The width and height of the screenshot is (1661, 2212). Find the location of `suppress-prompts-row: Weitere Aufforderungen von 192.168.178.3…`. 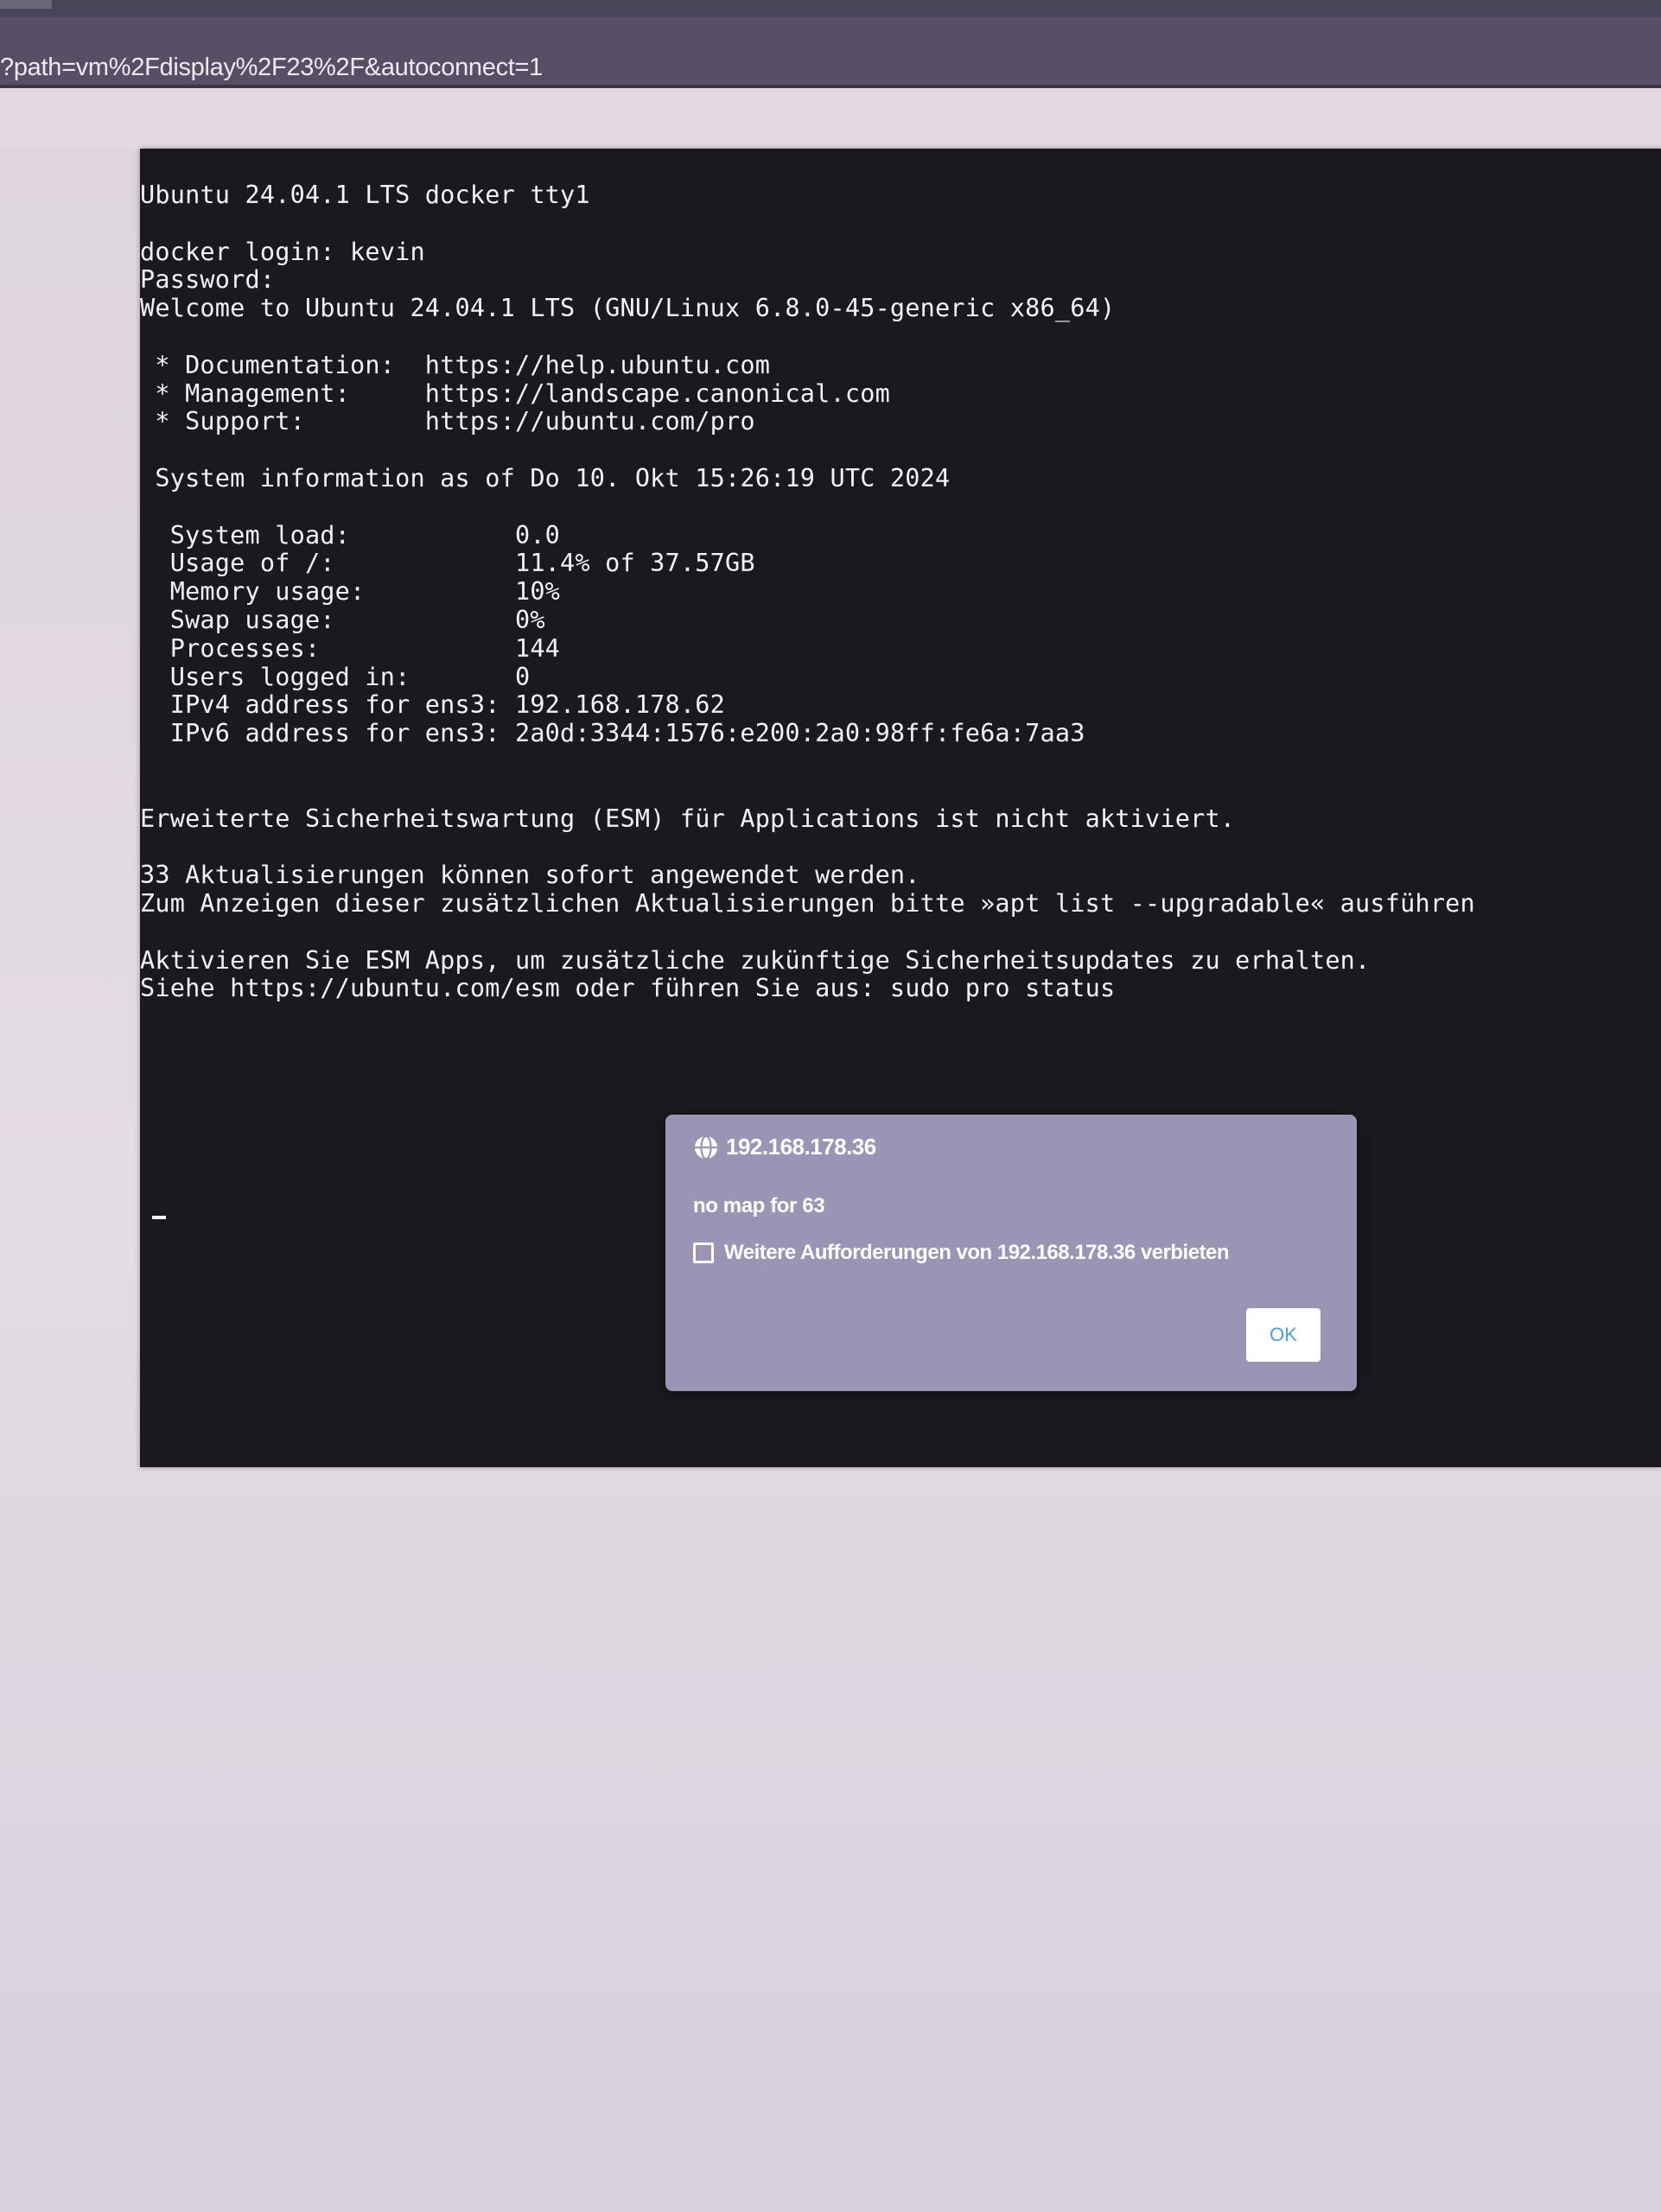

suppress-prompts-row: Weitere Aufforderungen von 192.168.178.3… is located at coordinates (962, 1253).